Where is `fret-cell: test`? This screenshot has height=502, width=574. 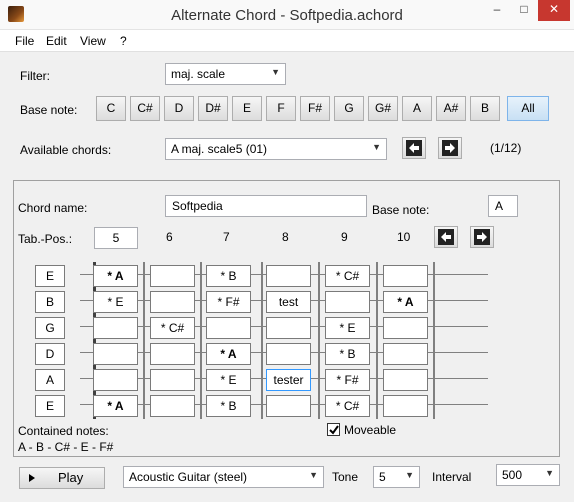
fret-cell: test is located at coordinates (288, 302).